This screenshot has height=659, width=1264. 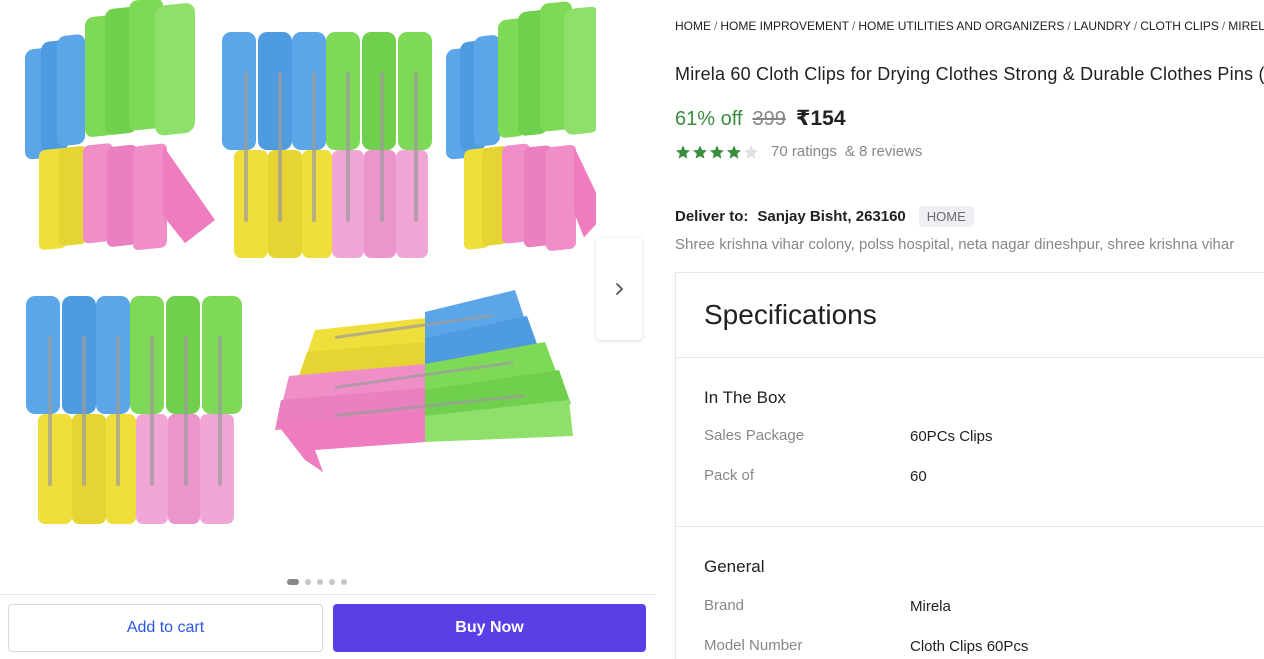 What do you see at coordinates (712, 216) in the screenshot?
I see `deliver-to-label: Deliver to:` at bounding box center [712, 216].